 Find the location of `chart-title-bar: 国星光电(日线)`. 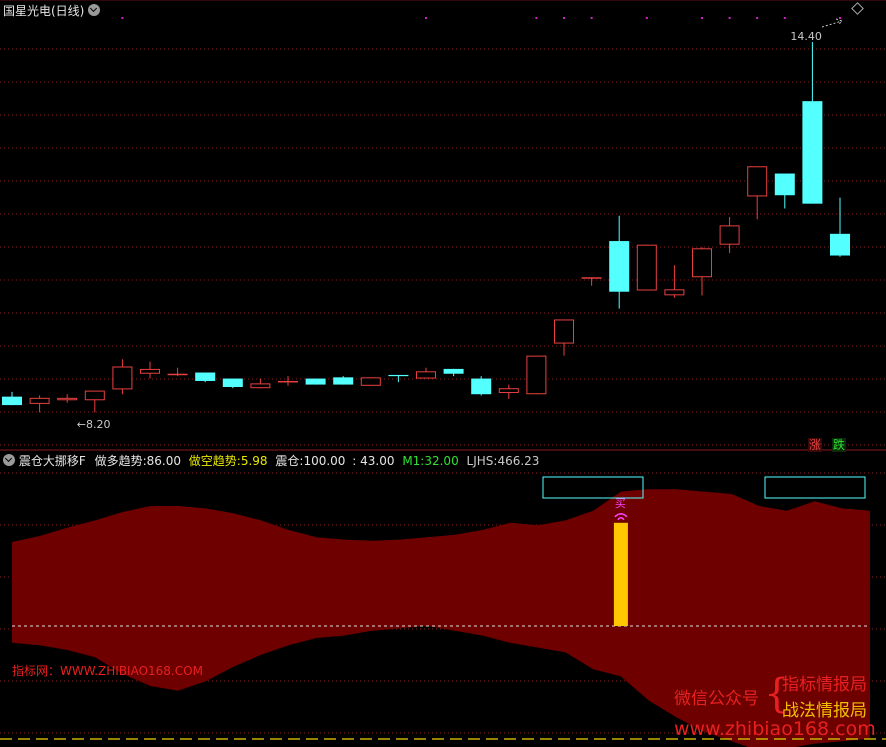

chart-title-bar: 国星光电(日线) is located at coordinates (52, 10).